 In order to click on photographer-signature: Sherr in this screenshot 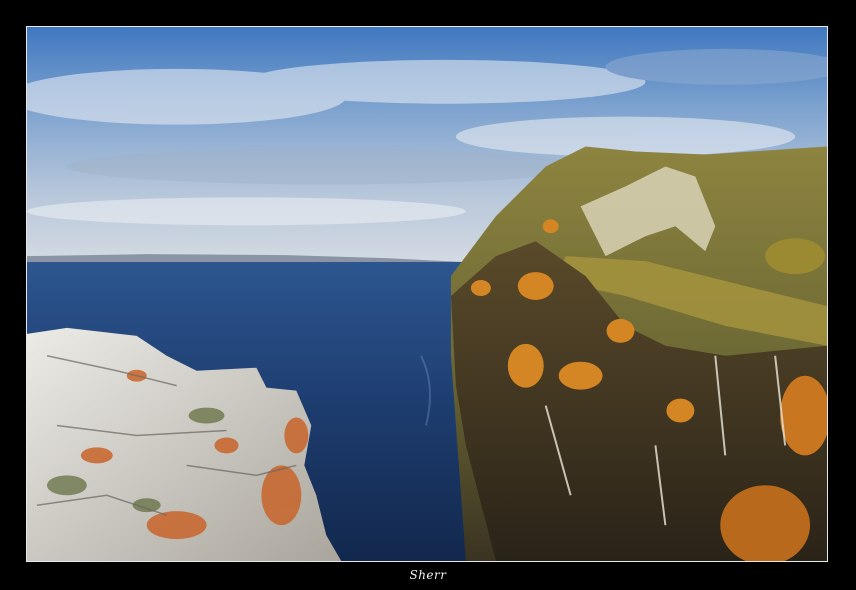, I will do `click(428, 575)`.